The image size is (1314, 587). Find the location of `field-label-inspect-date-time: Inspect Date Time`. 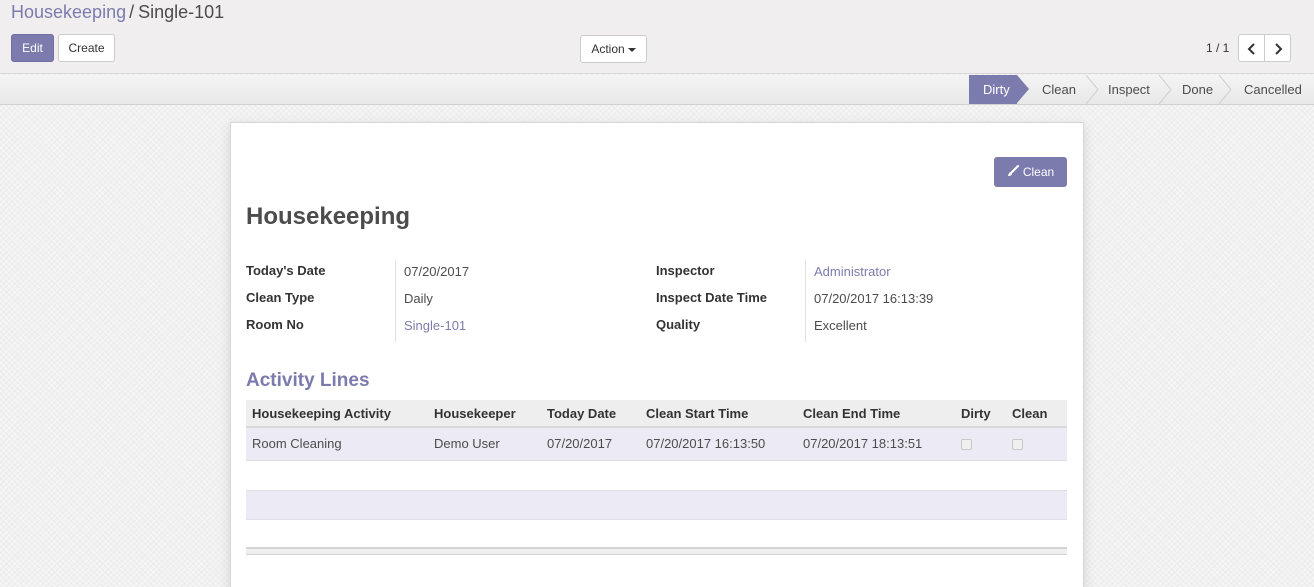

field-label-inspect-date-time: Inspect Date Time is located at coordinates (712, 297).